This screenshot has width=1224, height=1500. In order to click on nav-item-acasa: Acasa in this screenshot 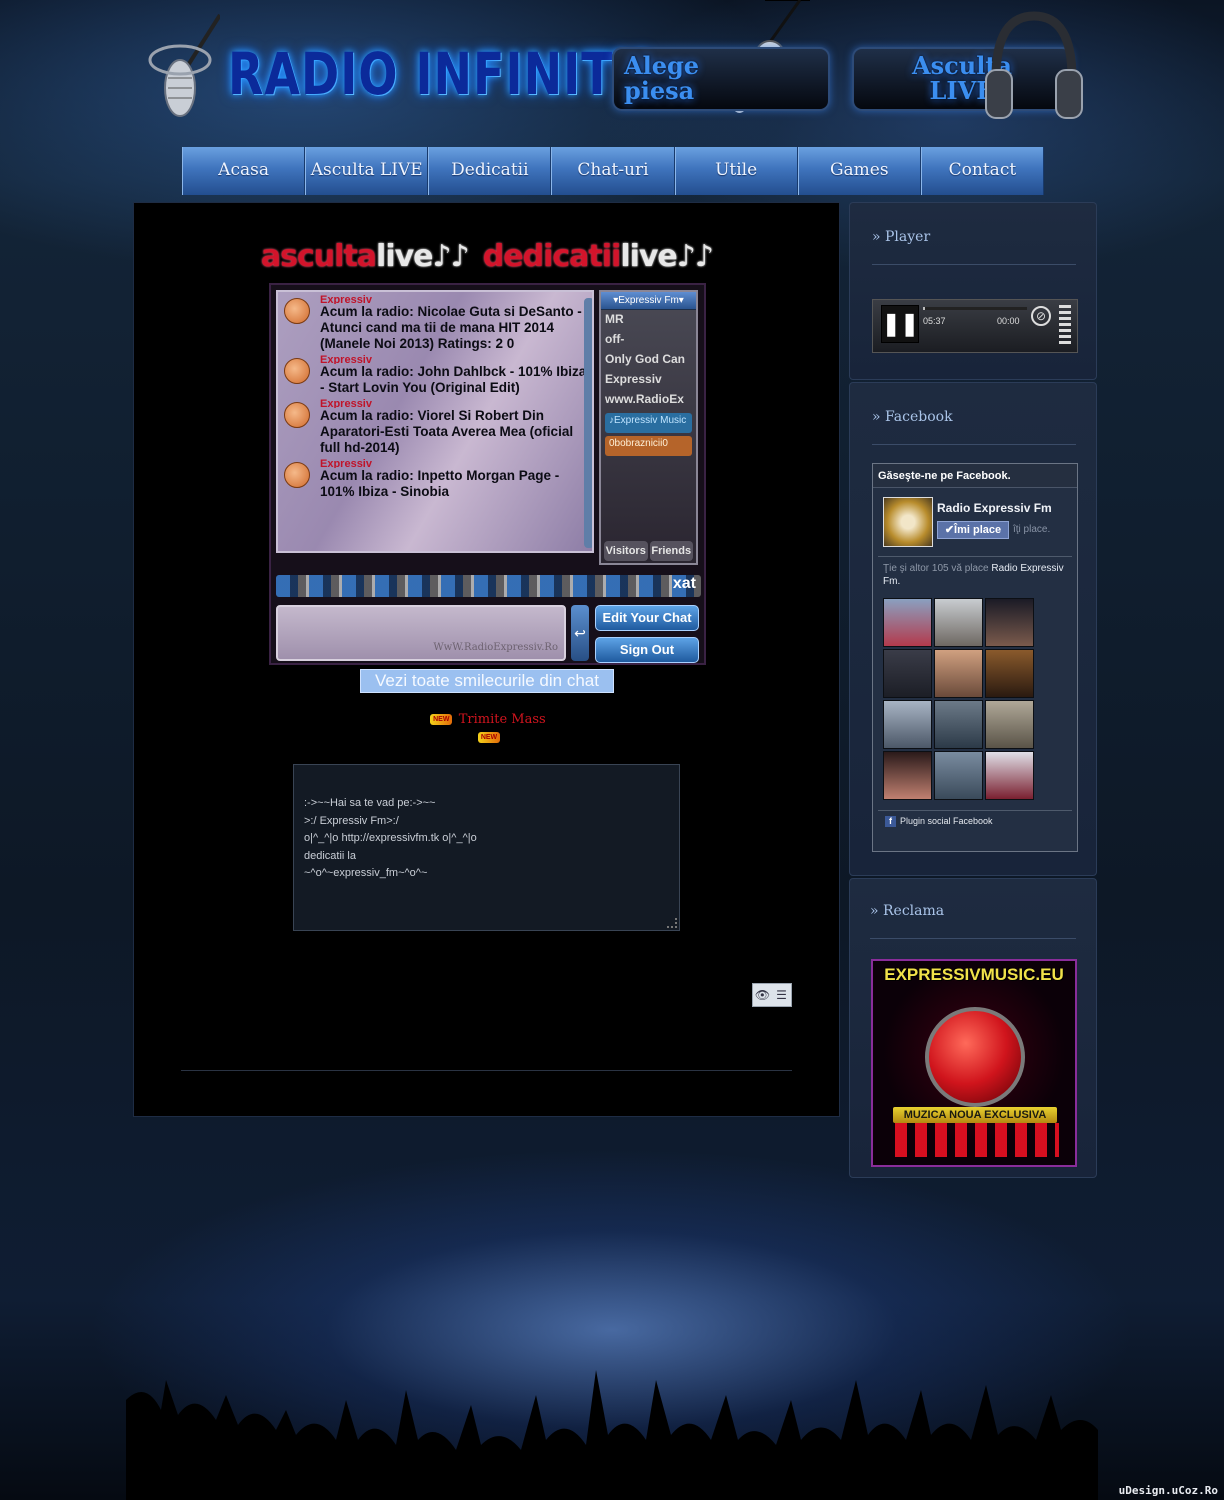, I will do `click(244, 171)`.